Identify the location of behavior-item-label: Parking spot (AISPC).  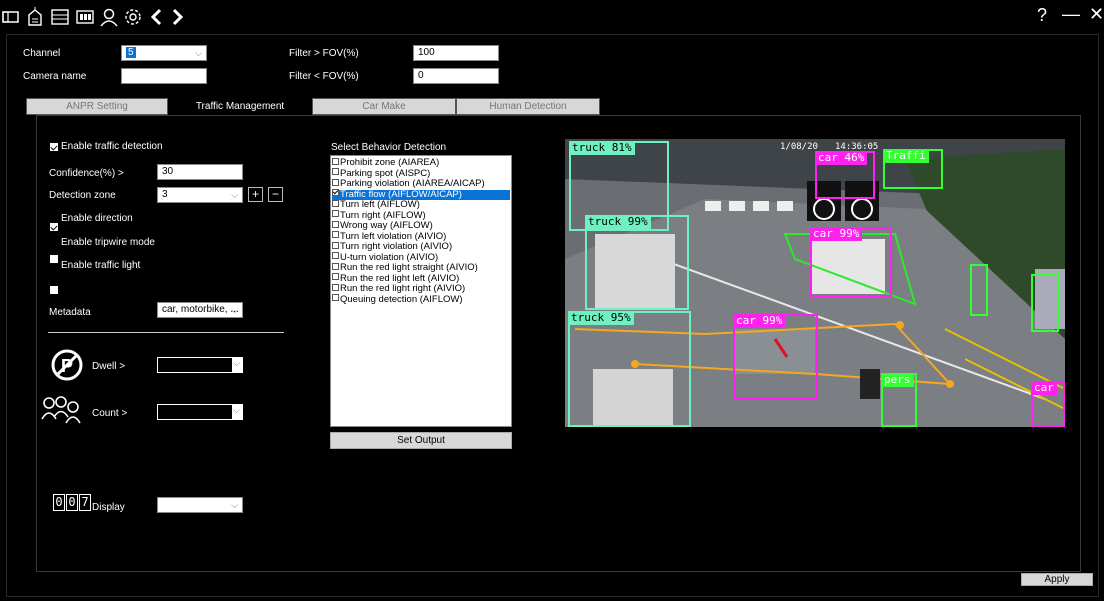
(385, 173).